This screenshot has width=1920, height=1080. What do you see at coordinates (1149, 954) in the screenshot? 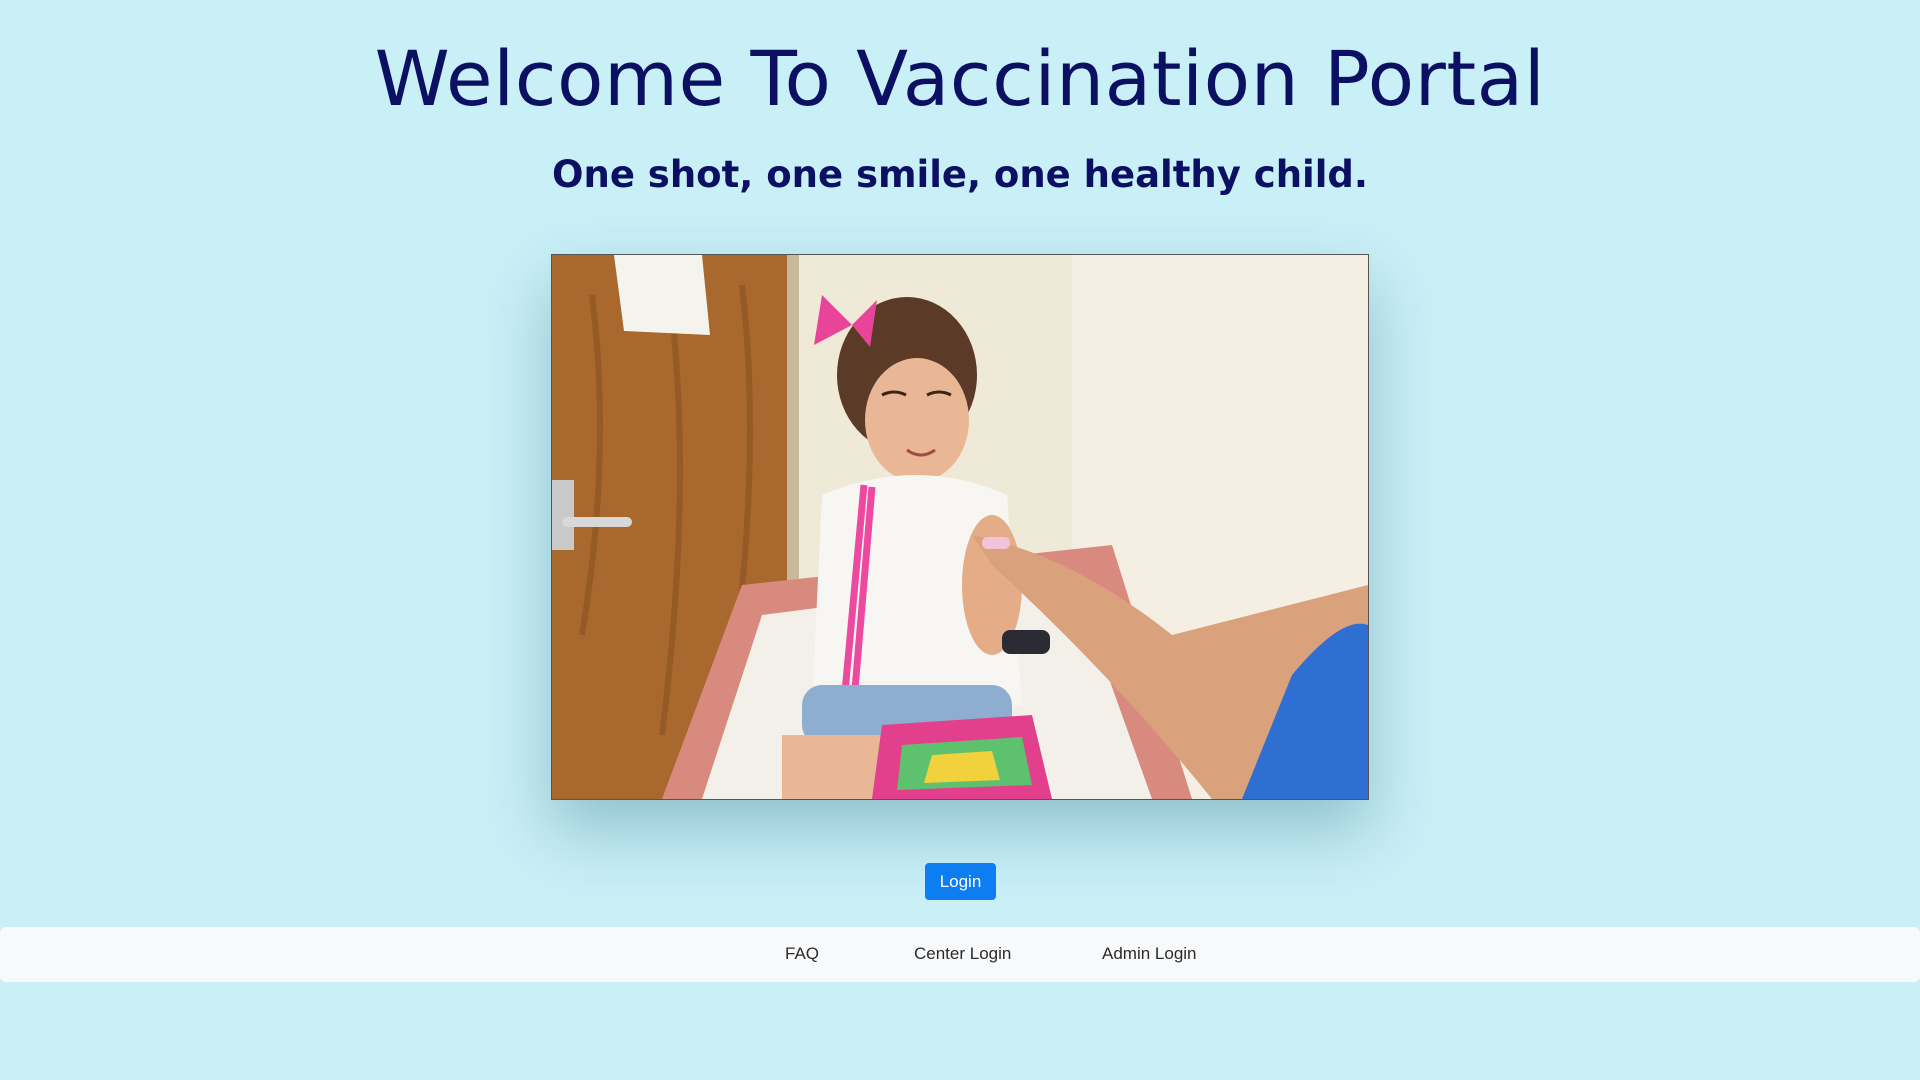
I see `admin-login-link: Admin Login` at bounding box center [1149, 954].